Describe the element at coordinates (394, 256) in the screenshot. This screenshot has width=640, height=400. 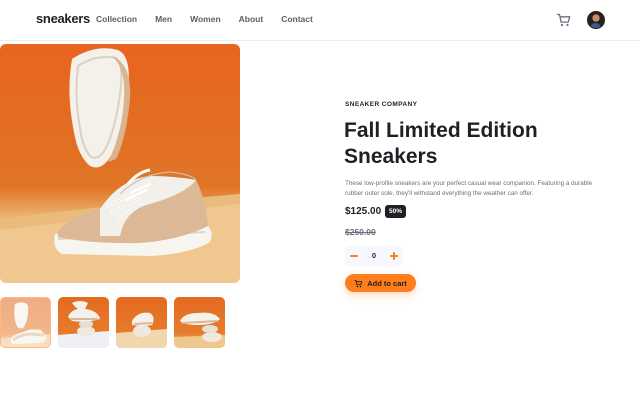
I see `plus-icon` at that location.